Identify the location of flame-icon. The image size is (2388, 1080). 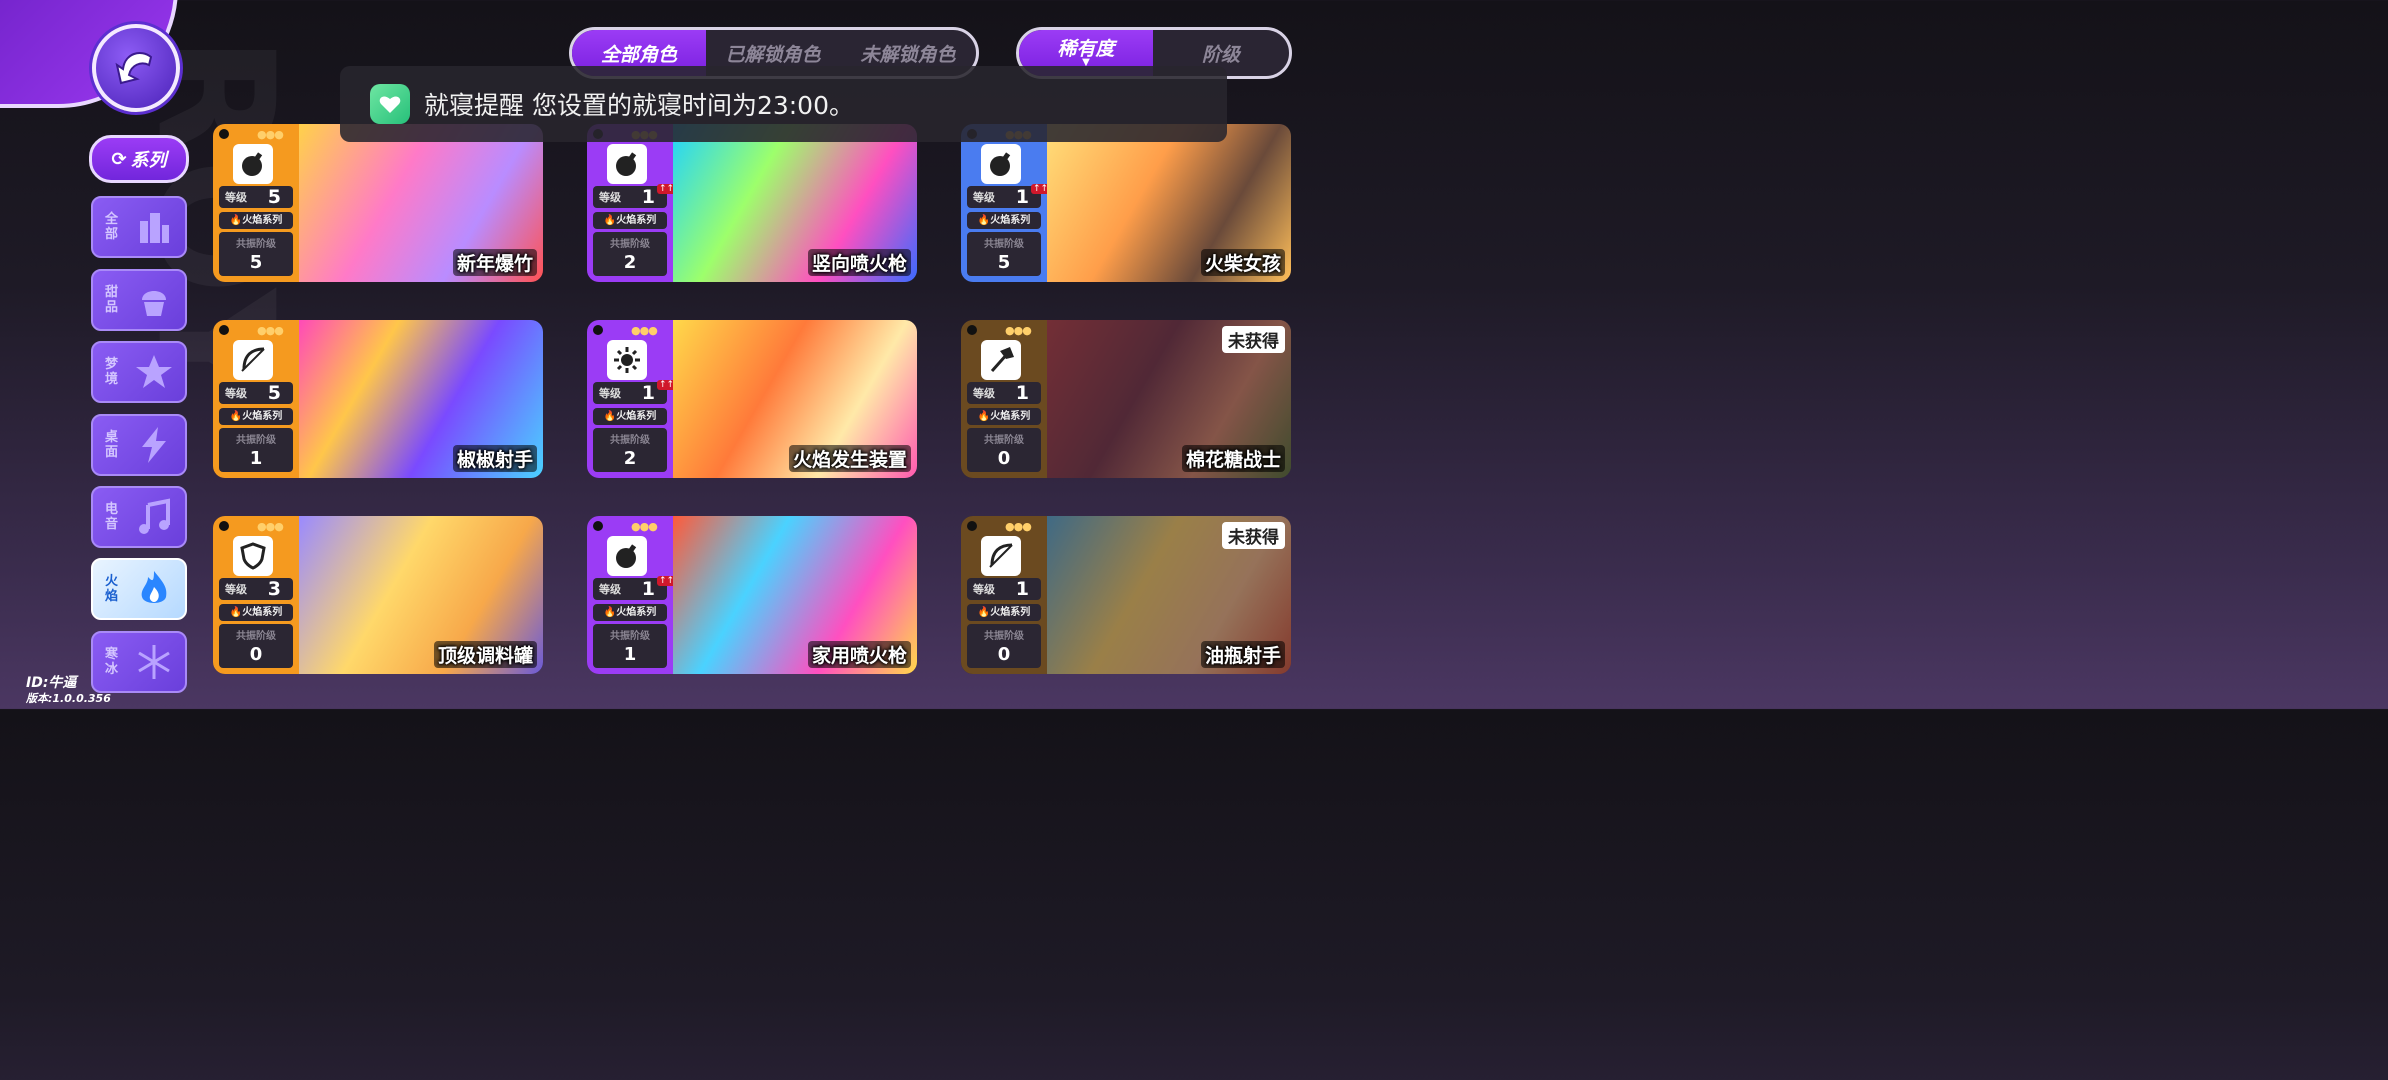
(154, 589).